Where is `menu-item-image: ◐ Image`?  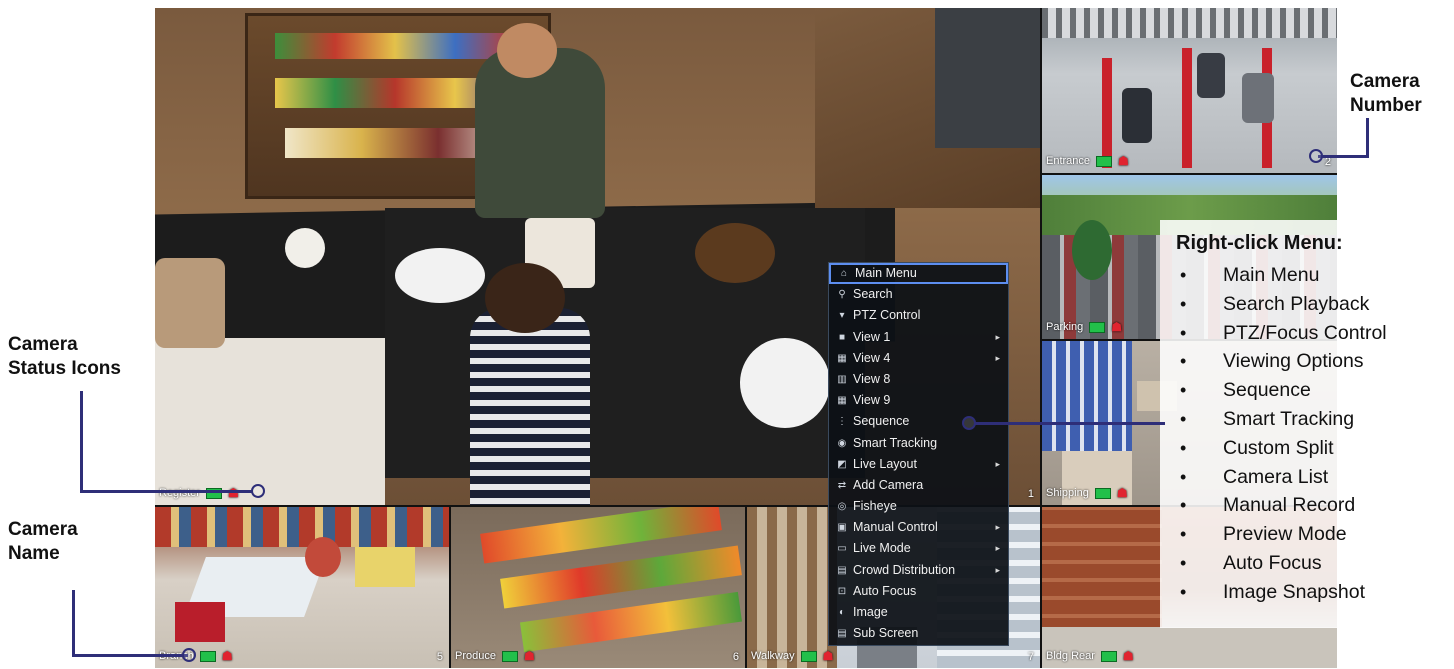
menu-item-image: ◐ Image is located at coordinates (918, 612).